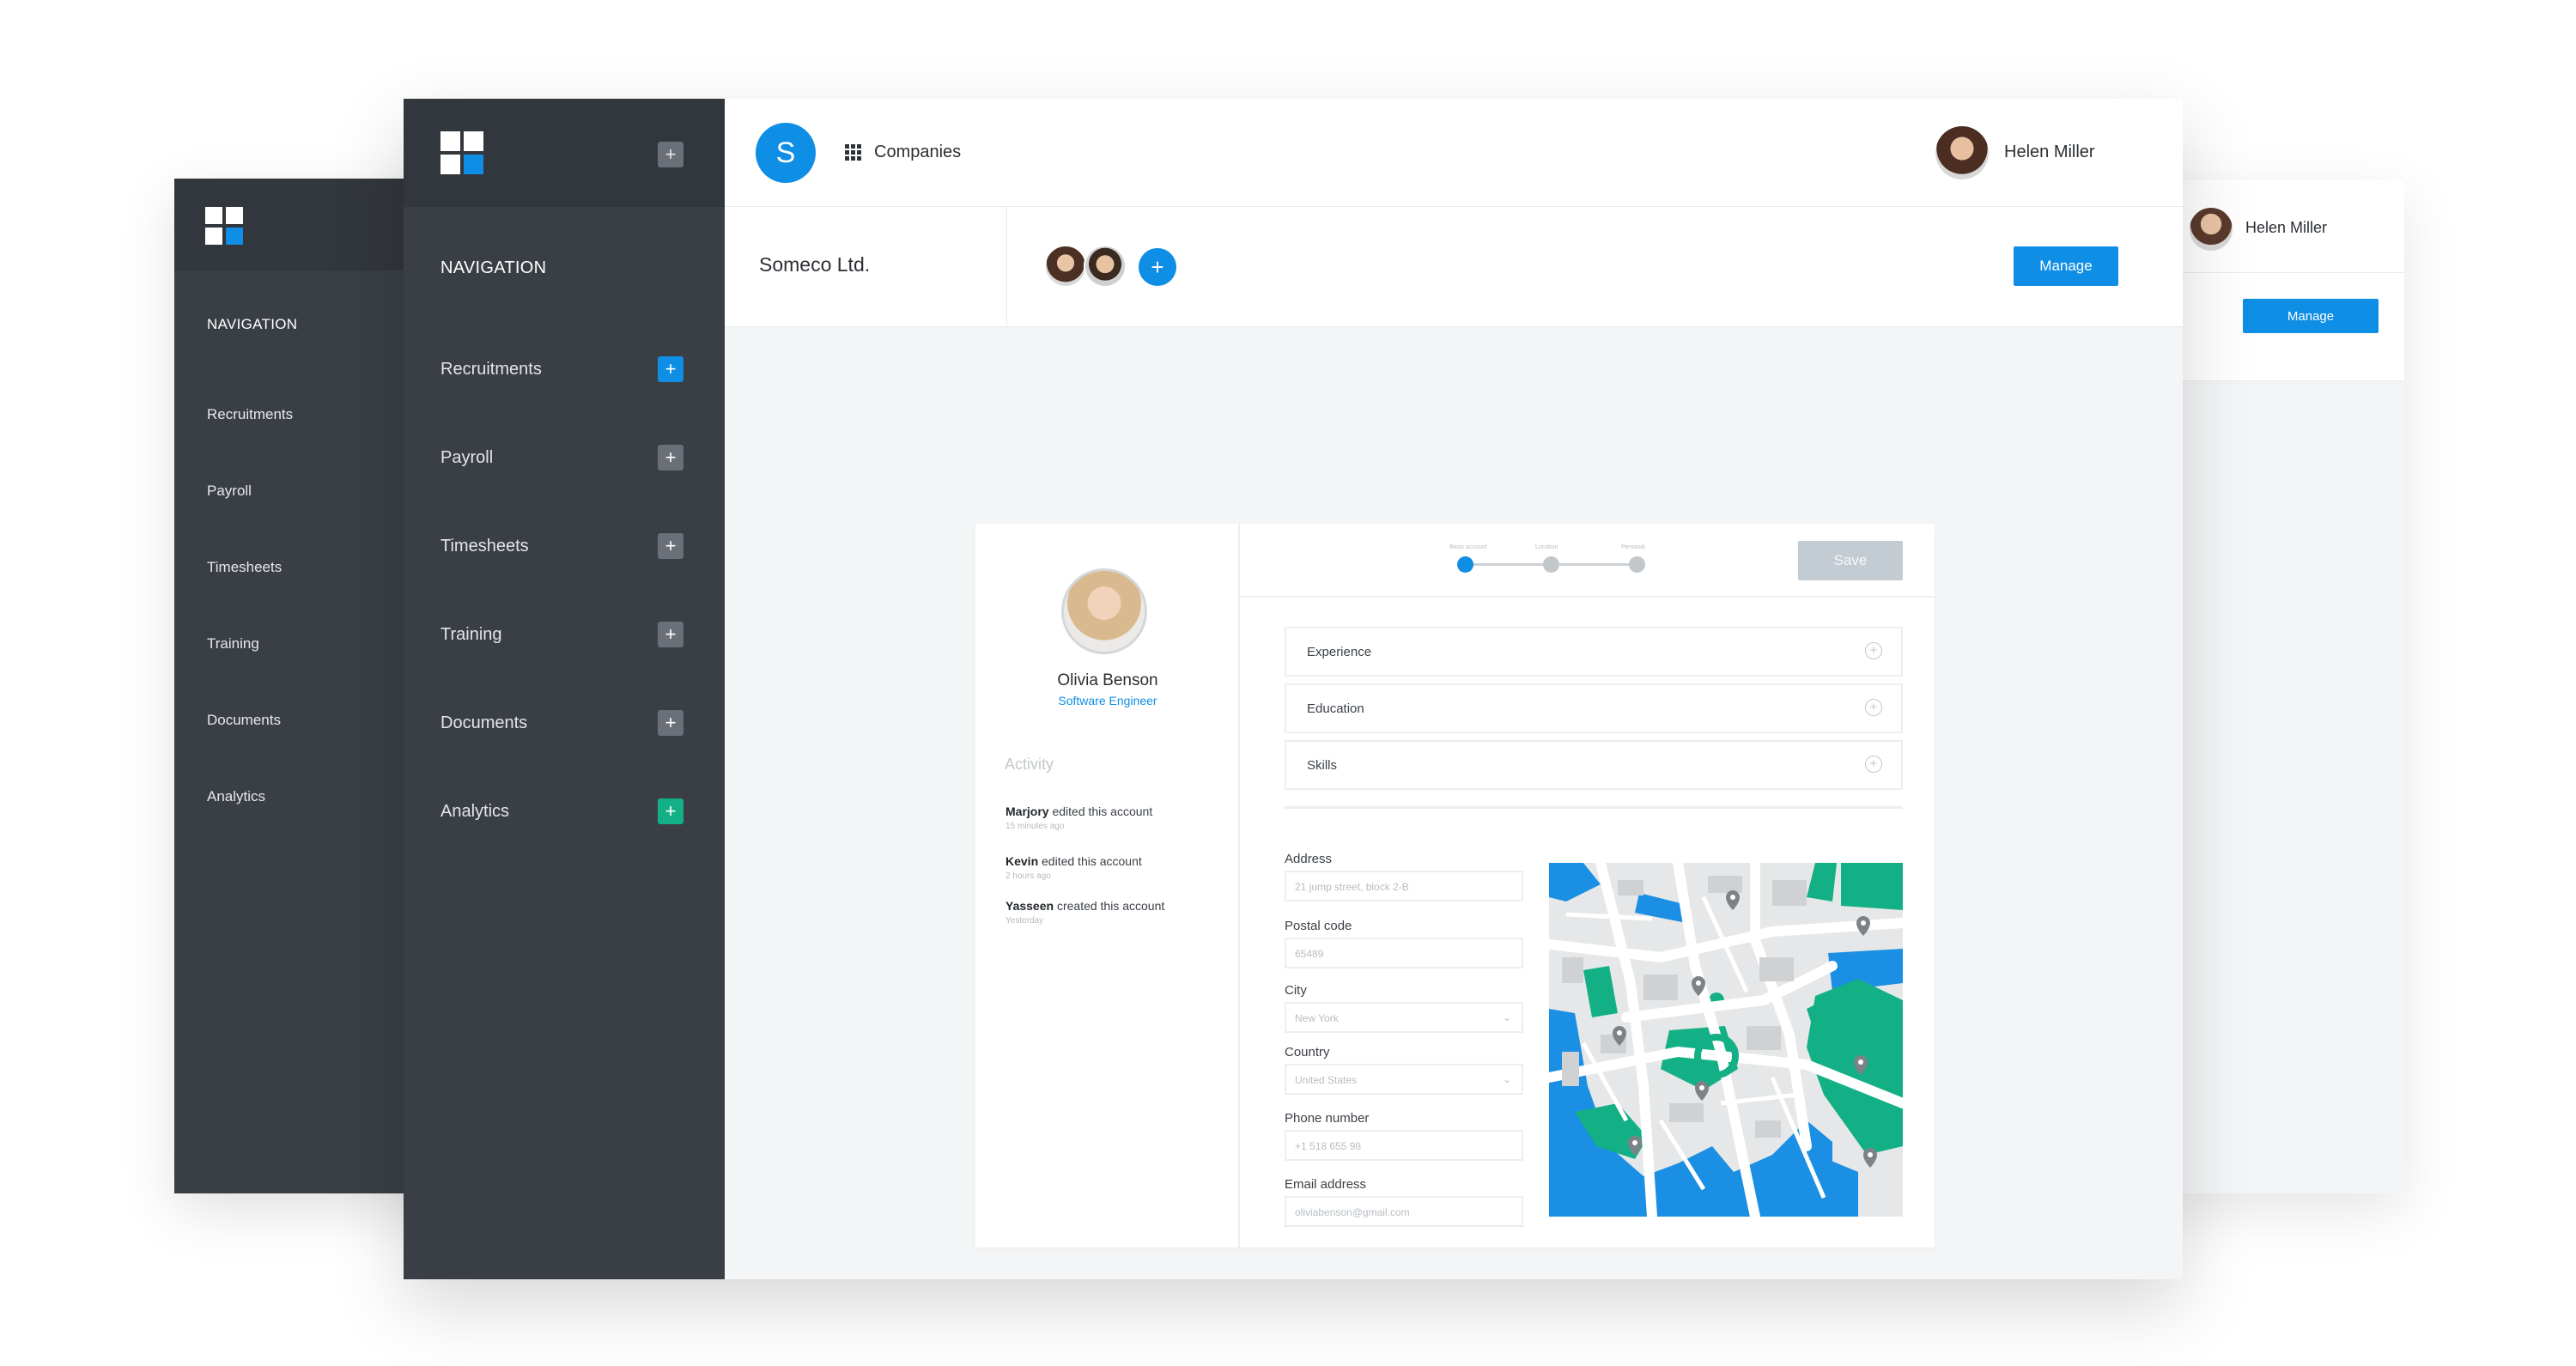 This screenshot has width=2576, height=1366. What do you see at coordinates (1308, 1052) in the screenshot?
I see `country-label: Country` at bounding box center [1308, 1052].